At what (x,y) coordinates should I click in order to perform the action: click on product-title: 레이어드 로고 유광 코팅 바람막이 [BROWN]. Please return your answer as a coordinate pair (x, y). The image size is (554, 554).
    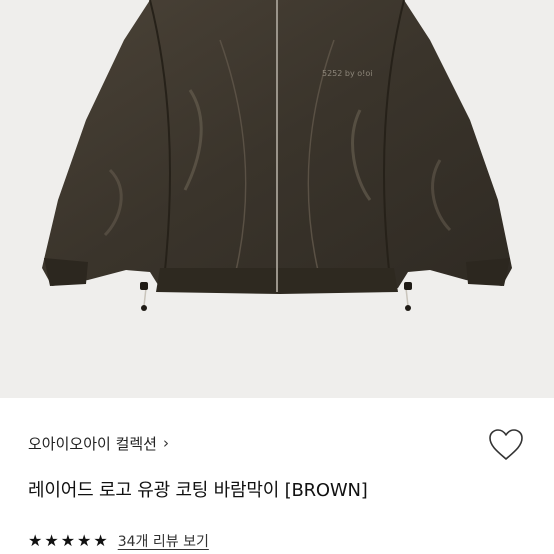
    Looking at the image, I should click on (198, 490).